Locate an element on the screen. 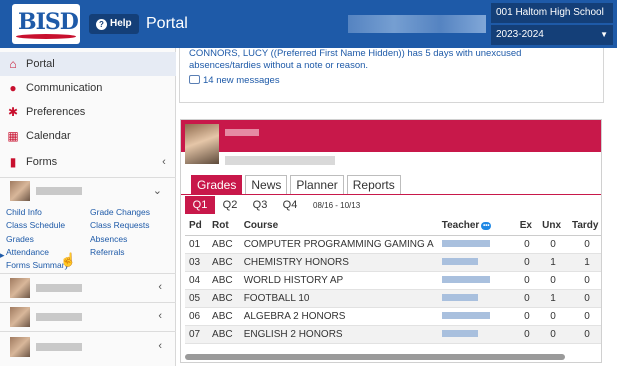 The width and height of the screenshot is (617, 366). sidebar-item-calendar: ▦ Calendar is located at coordinates (88, 136).